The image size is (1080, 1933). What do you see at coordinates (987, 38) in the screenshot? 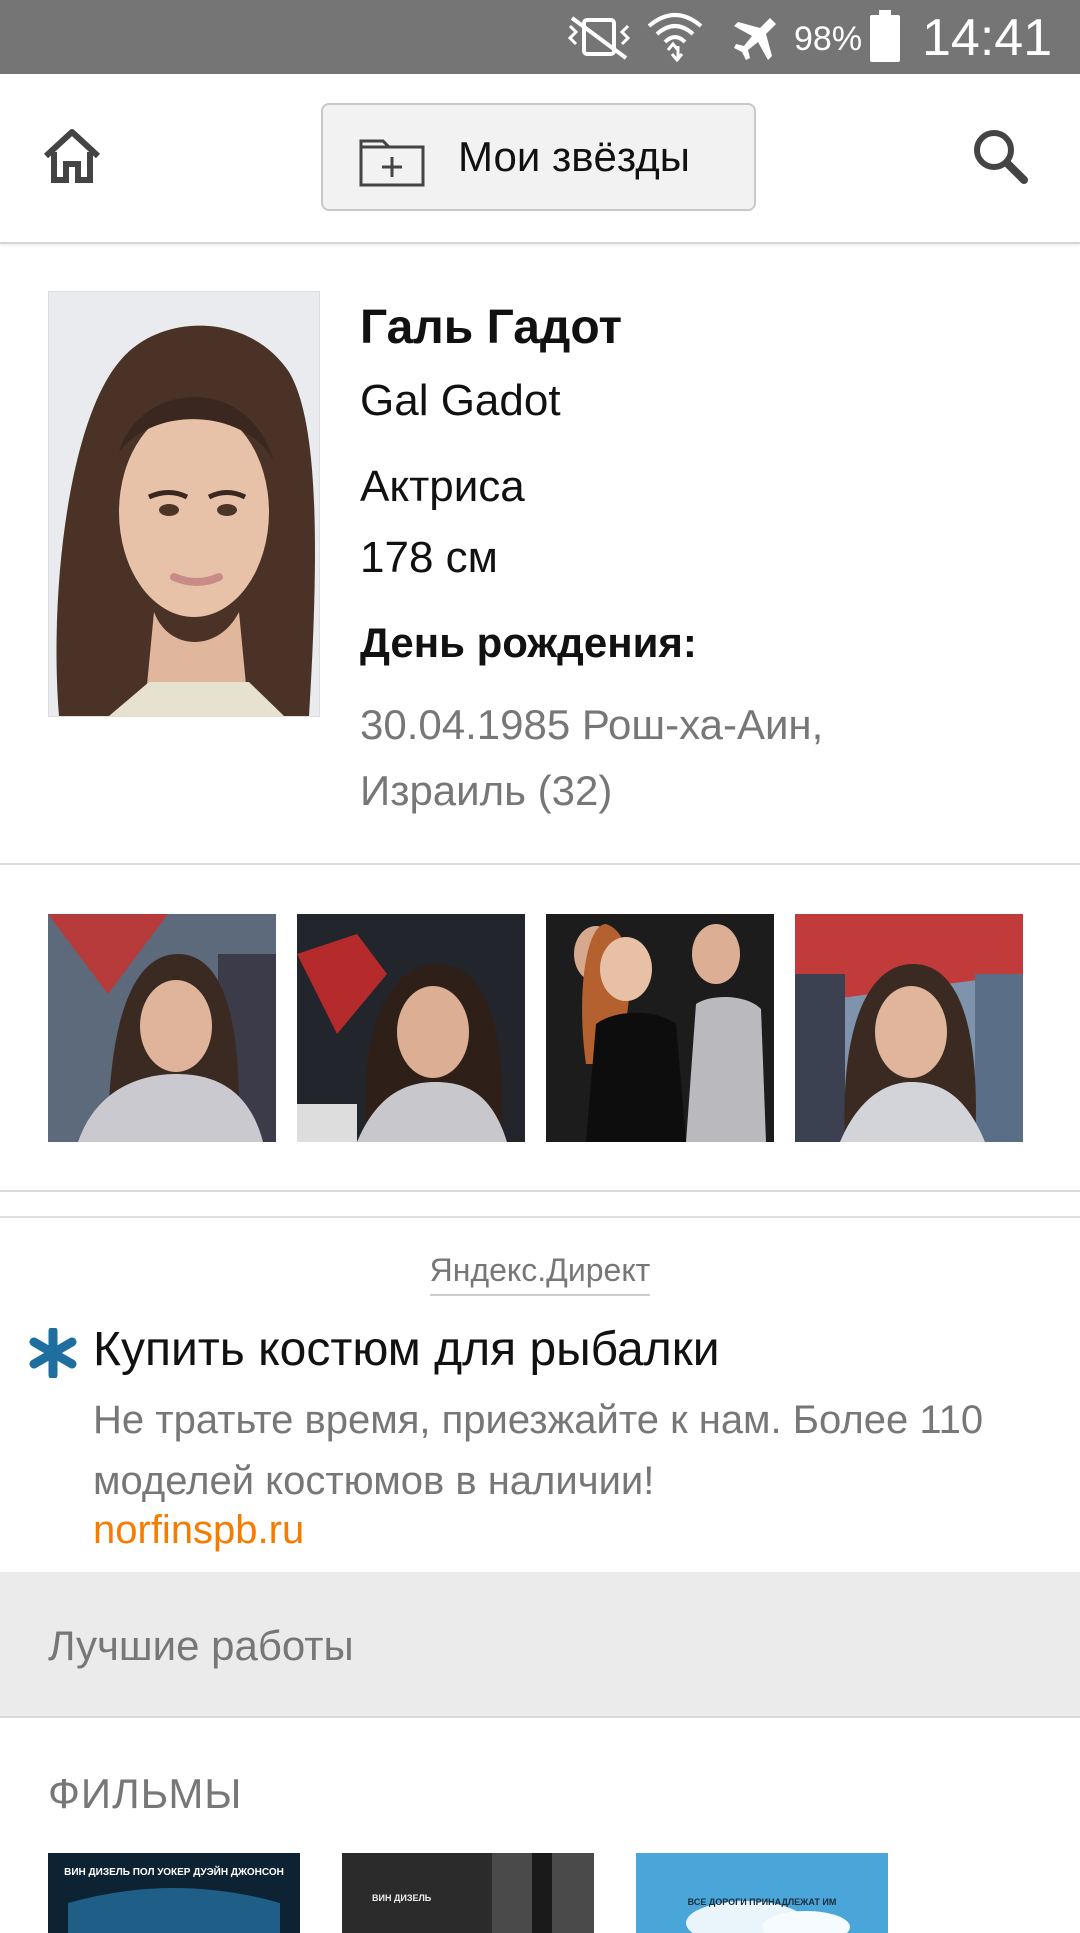
I see `clock: 14:41` at bounding box center [987, 38].